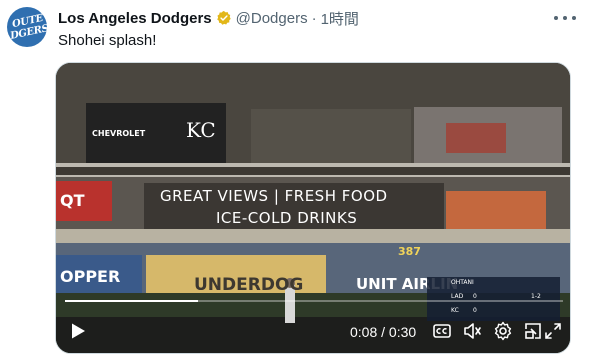 The image size is (590, 357). I want to click on sponsor-sign-1: CHEVROLET, so click(119, 133).